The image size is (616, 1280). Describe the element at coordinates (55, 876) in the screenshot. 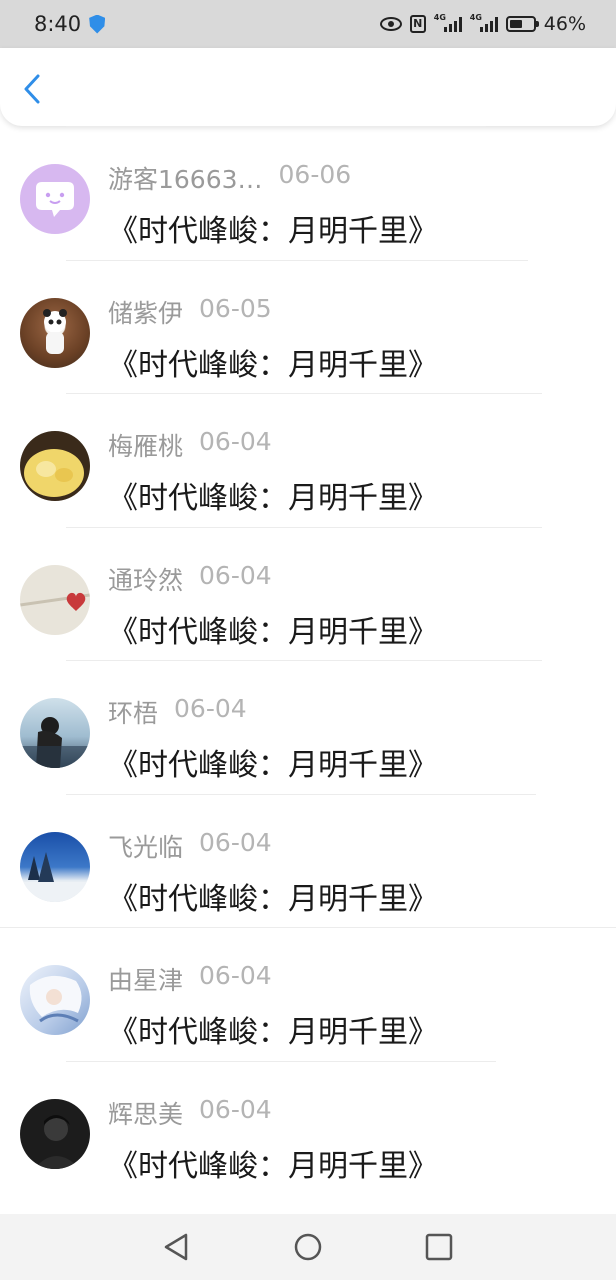

I see `snow-photo` at that location.